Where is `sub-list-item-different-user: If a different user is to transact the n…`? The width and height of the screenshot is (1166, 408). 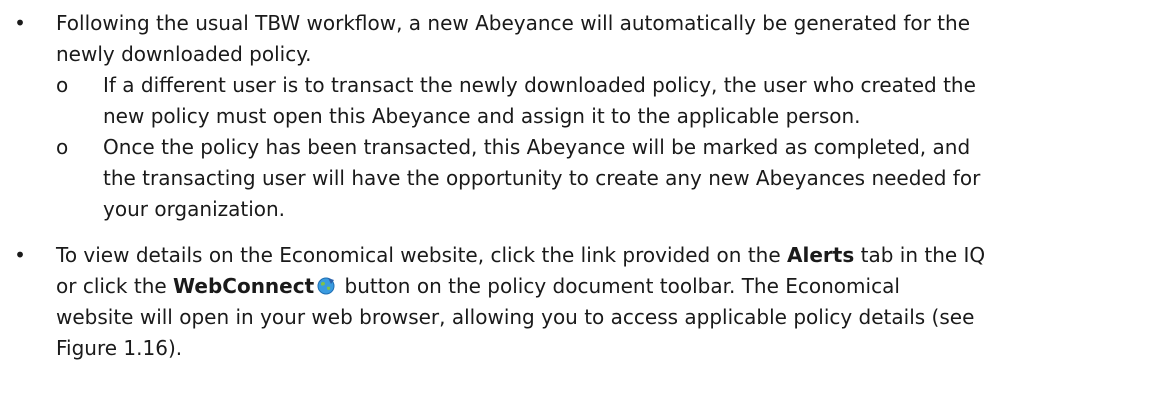
sub-list-item-different-user: If a different user is to transact the n… is located at coordinates (630, 101).